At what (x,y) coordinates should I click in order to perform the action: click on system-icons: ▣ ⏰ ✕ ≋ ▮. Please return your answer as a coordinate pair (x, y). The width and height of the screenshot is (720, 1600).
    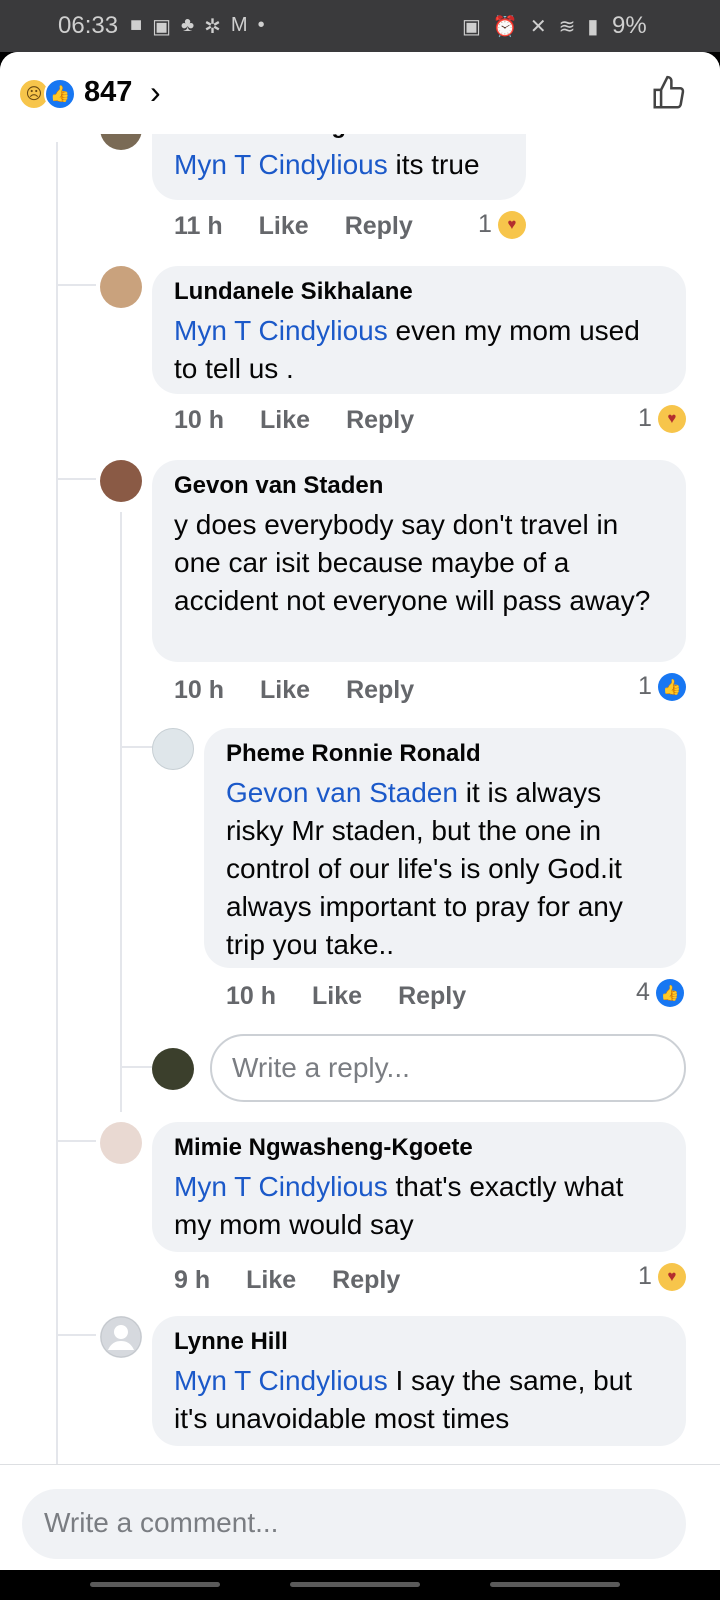
    Looking at the image, I should click on (530, 26).